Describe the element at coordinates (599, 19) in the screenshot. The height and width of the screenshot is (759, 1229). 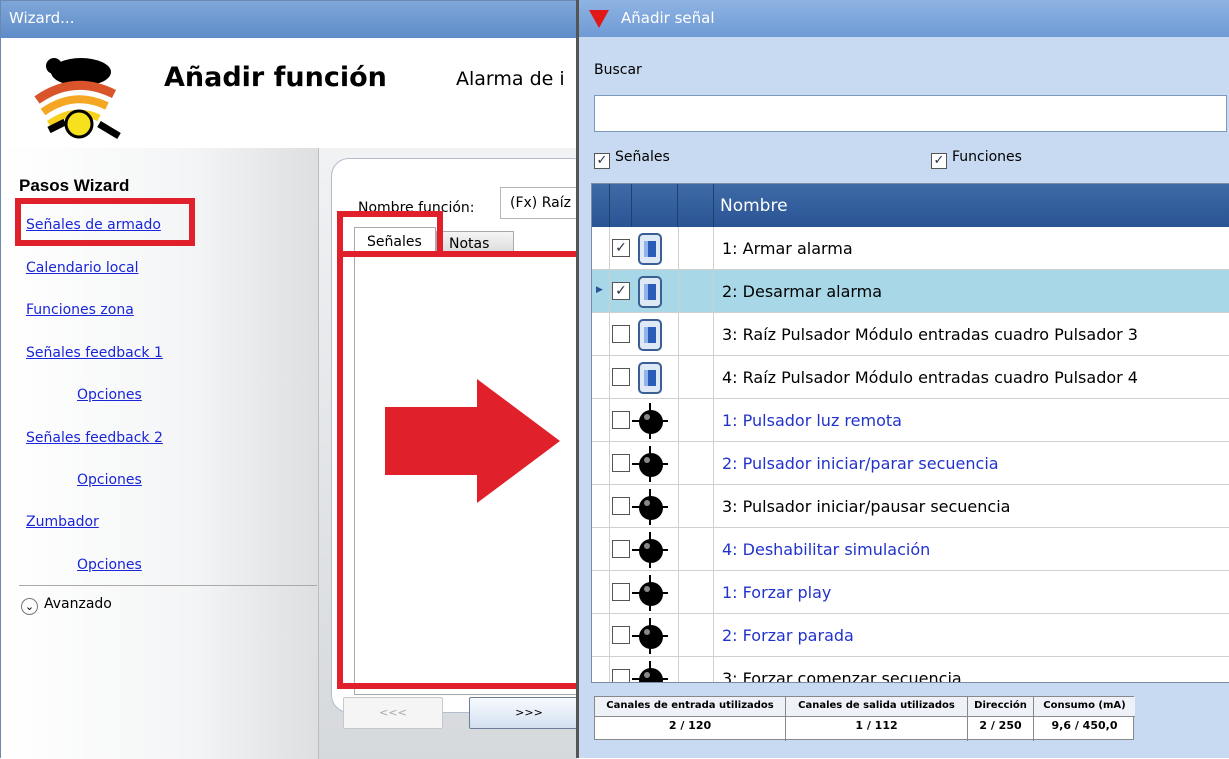
I see `dialog-triangle-icon` at that location.